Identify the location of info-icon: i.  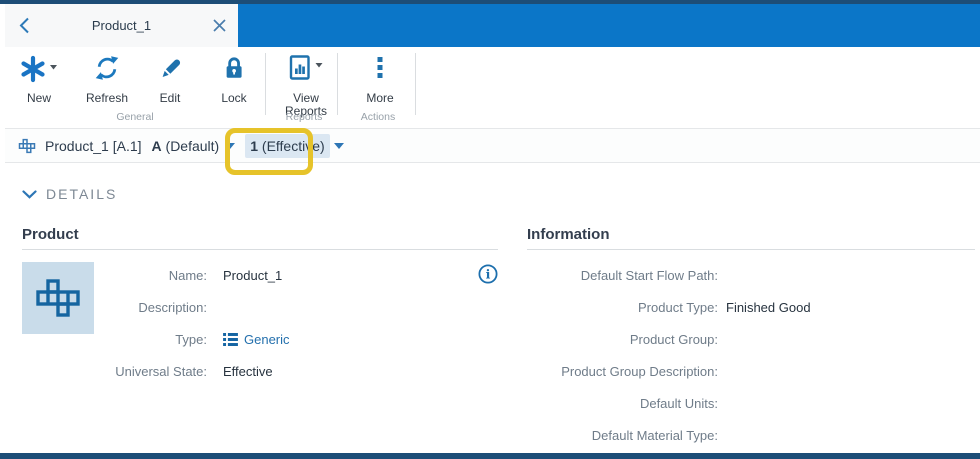
(488, 274).